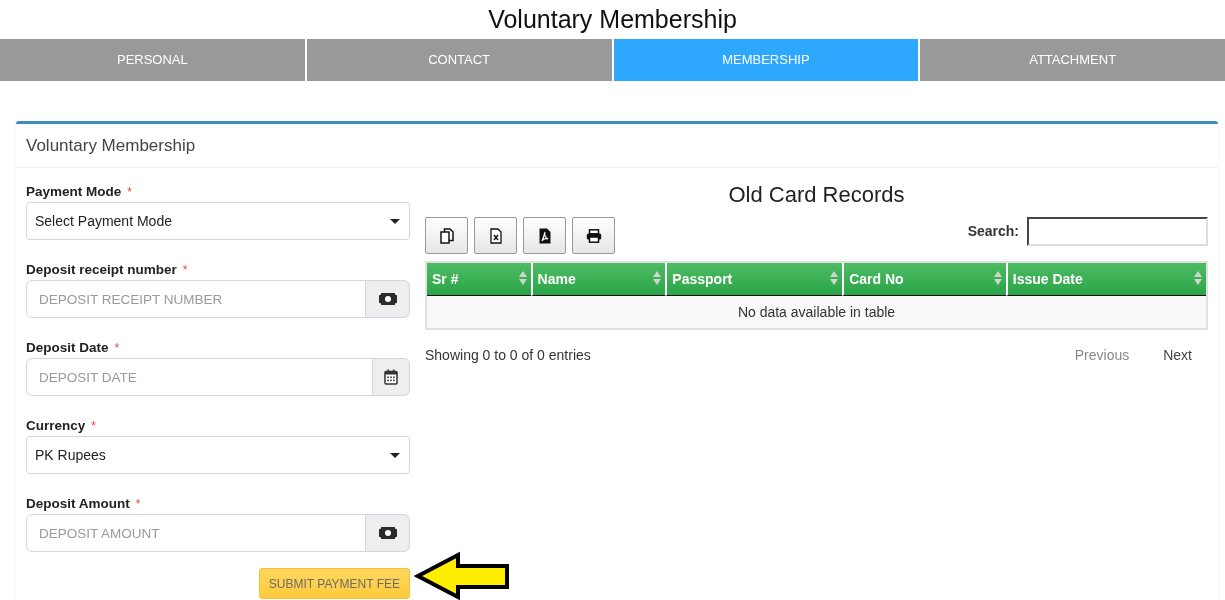 The image size is (1225, 600). I want to click on text-input: DEPOSIT RECEIPT NUMBER, so click(196, 299).